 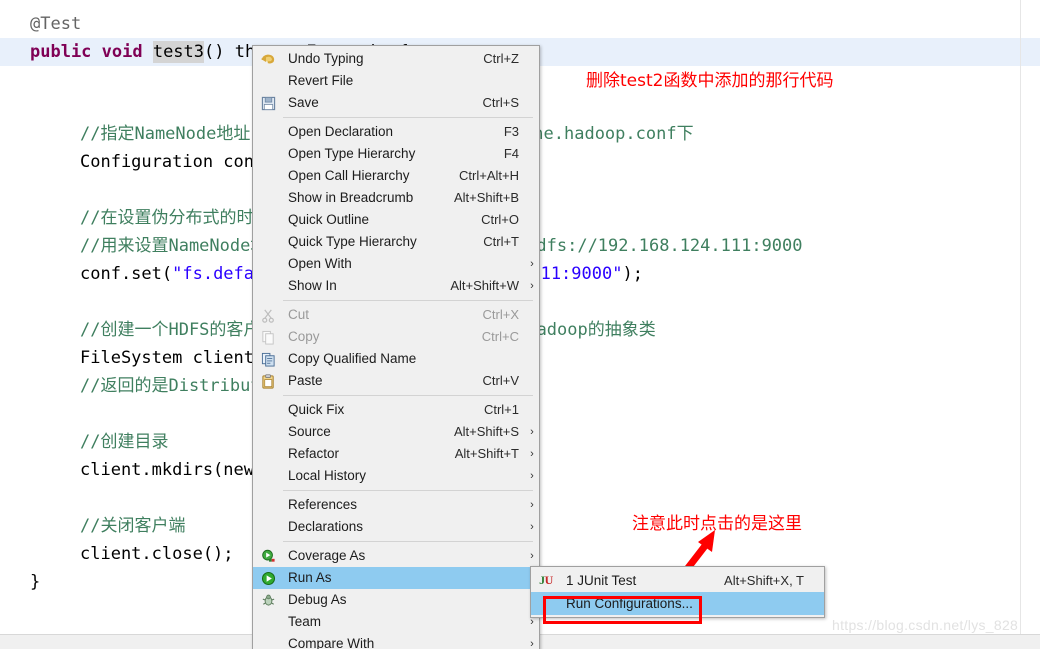 I want to click on watermark-text: https://blog.csdn.net/lys_828, so click(x=925, y=625).